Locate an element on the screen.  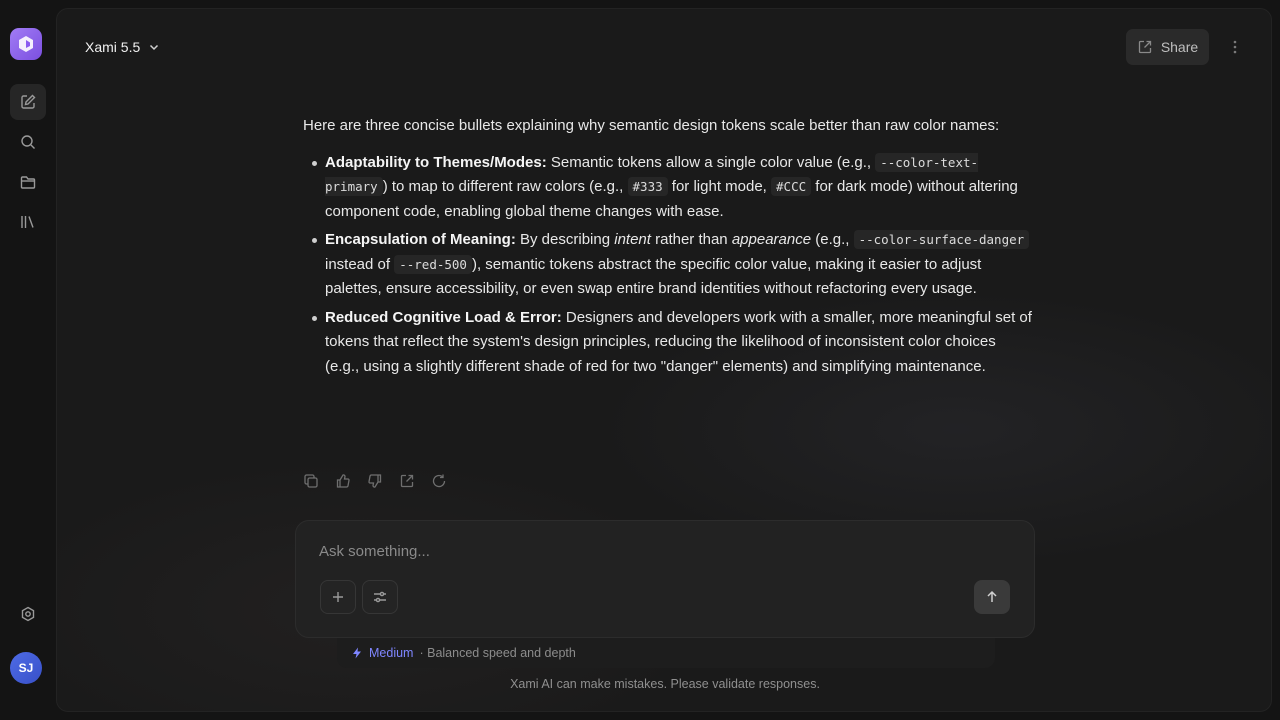
bullet-text: for light mode, is located at coordinates (719, 186).